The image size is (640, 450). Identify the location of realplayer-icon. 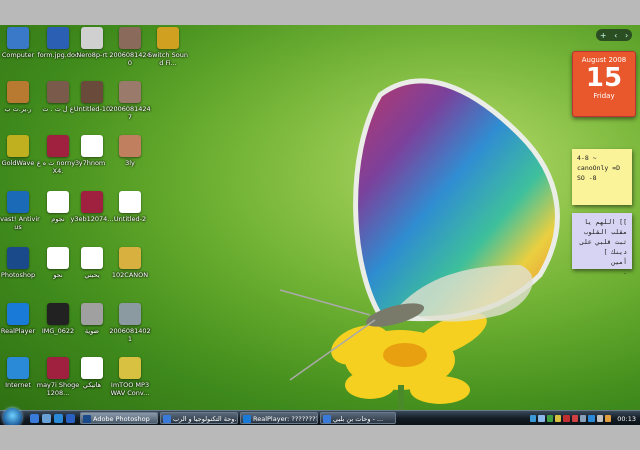
(18, 314).